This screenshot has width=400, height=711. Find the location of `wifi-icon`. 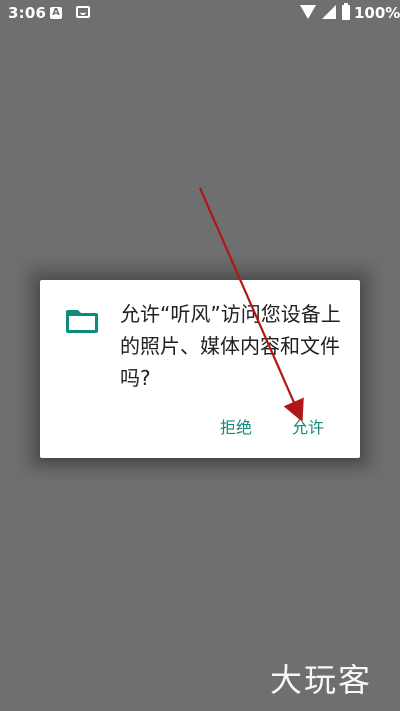

wifi-icon is located at coordinates (308, 12).